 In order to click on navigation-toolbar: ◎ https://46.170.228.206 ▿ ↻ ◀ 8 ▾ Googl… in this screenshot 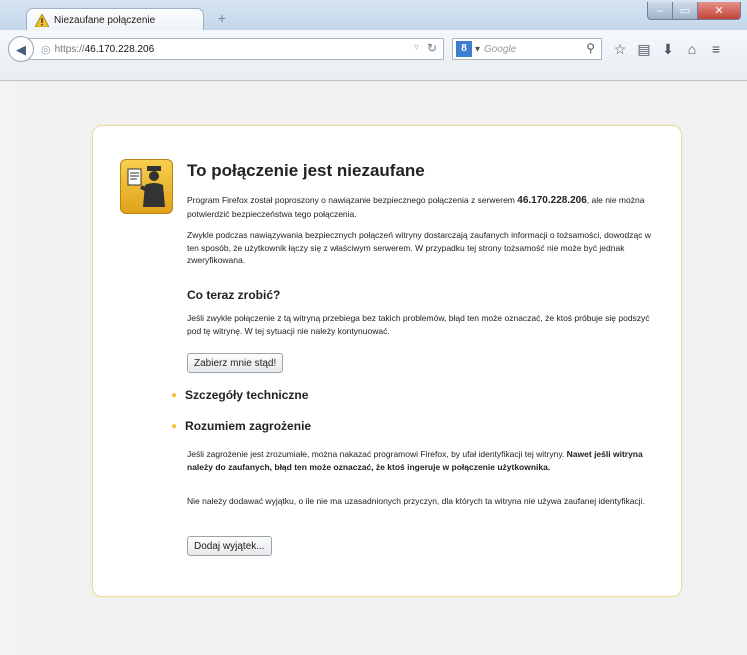, I will do `click(373, 55)`.